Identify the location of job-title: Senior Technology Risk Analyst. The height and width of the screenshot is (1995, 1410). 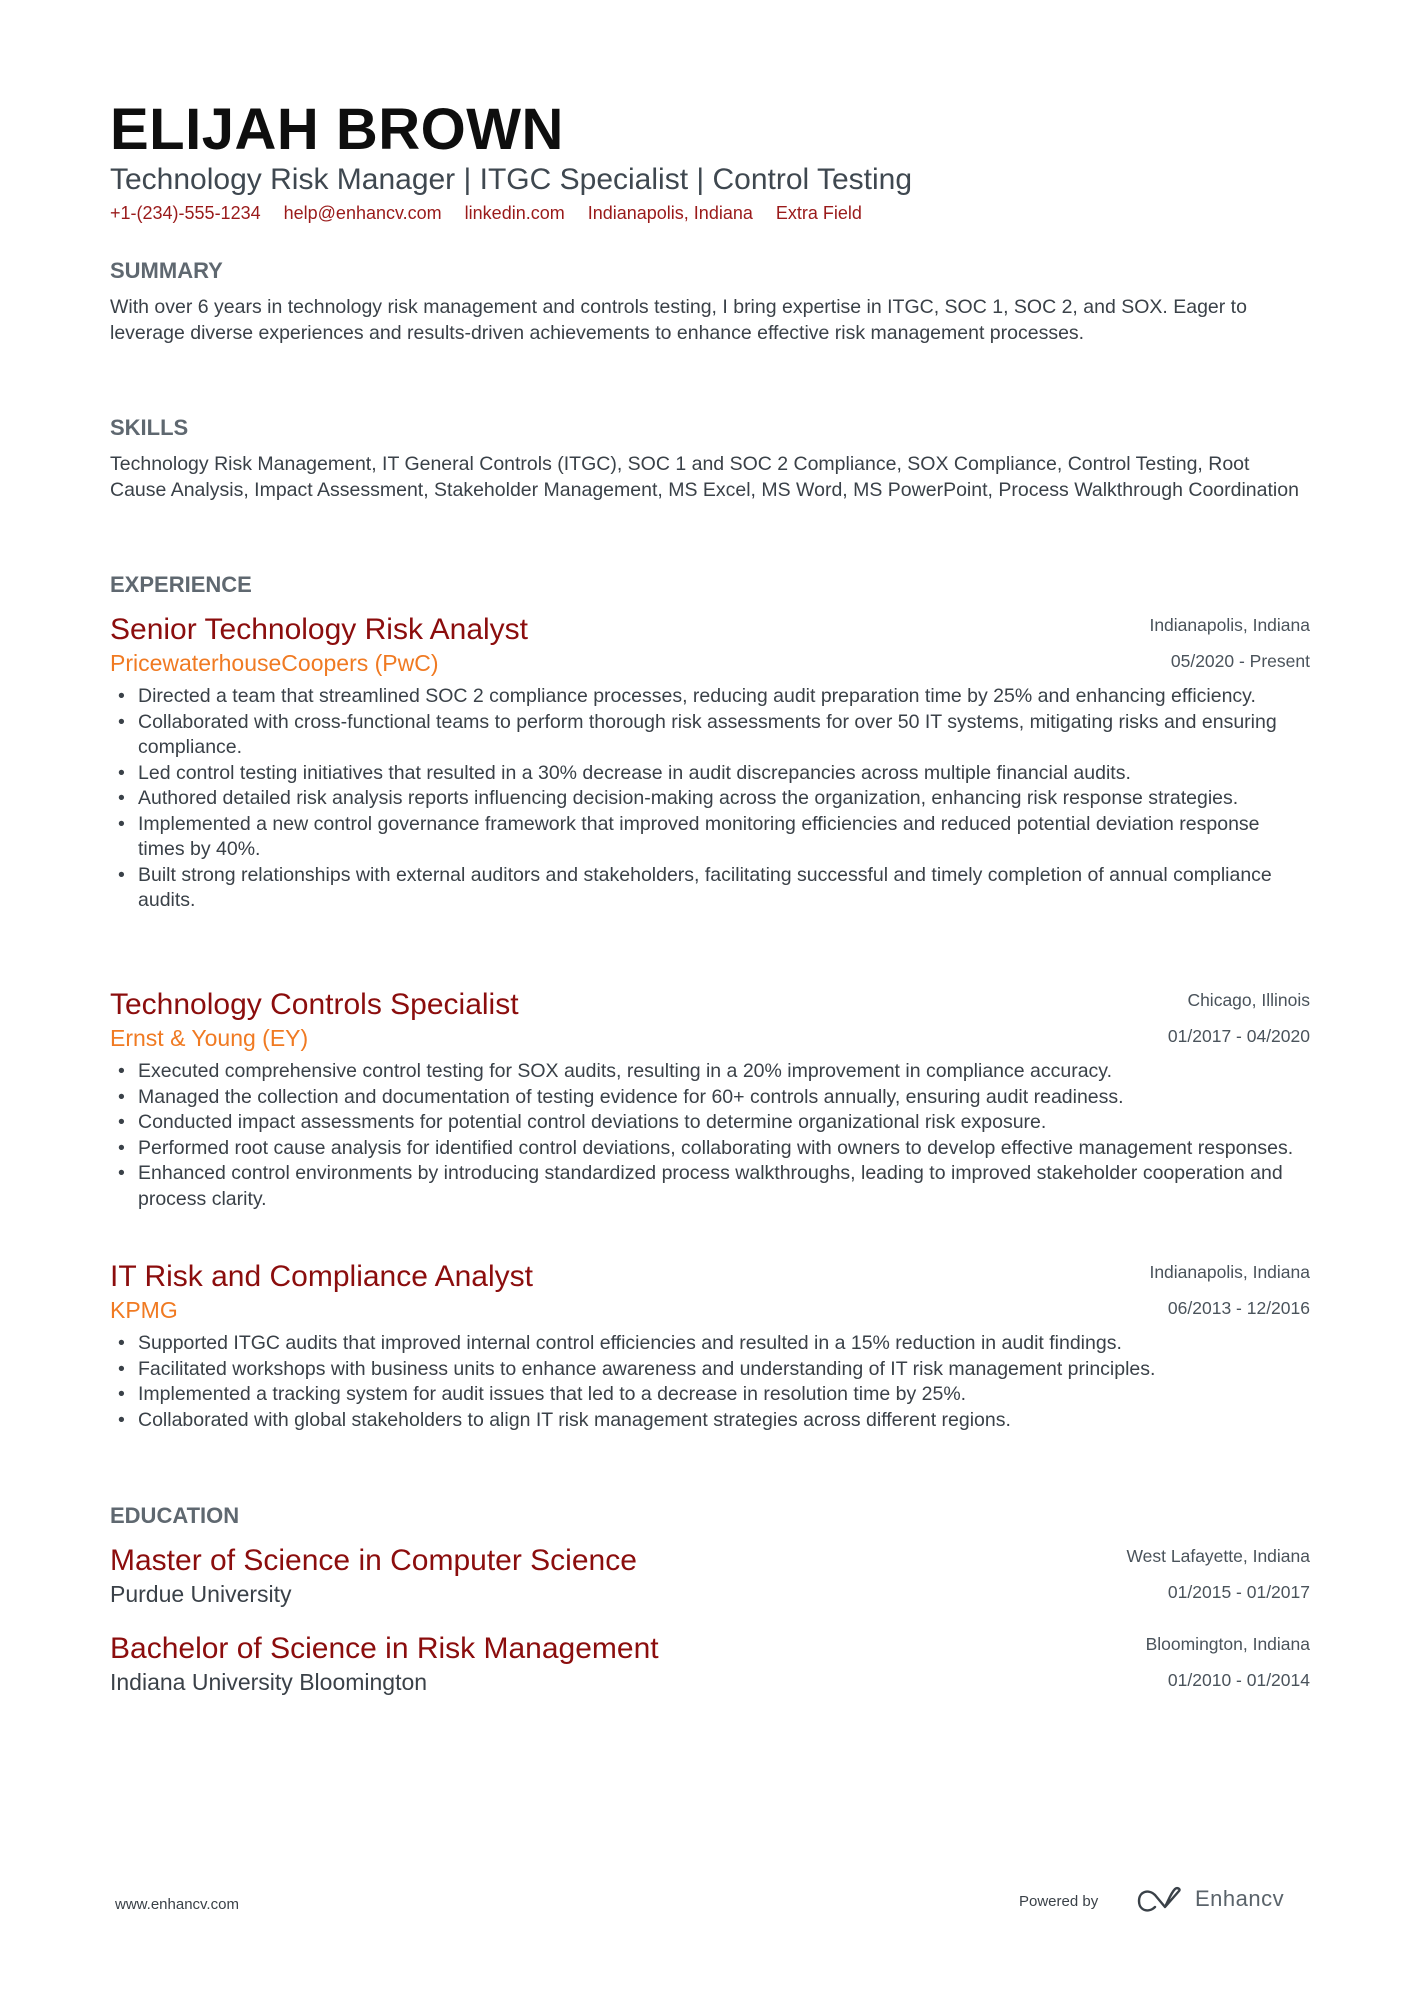
(319, 629).